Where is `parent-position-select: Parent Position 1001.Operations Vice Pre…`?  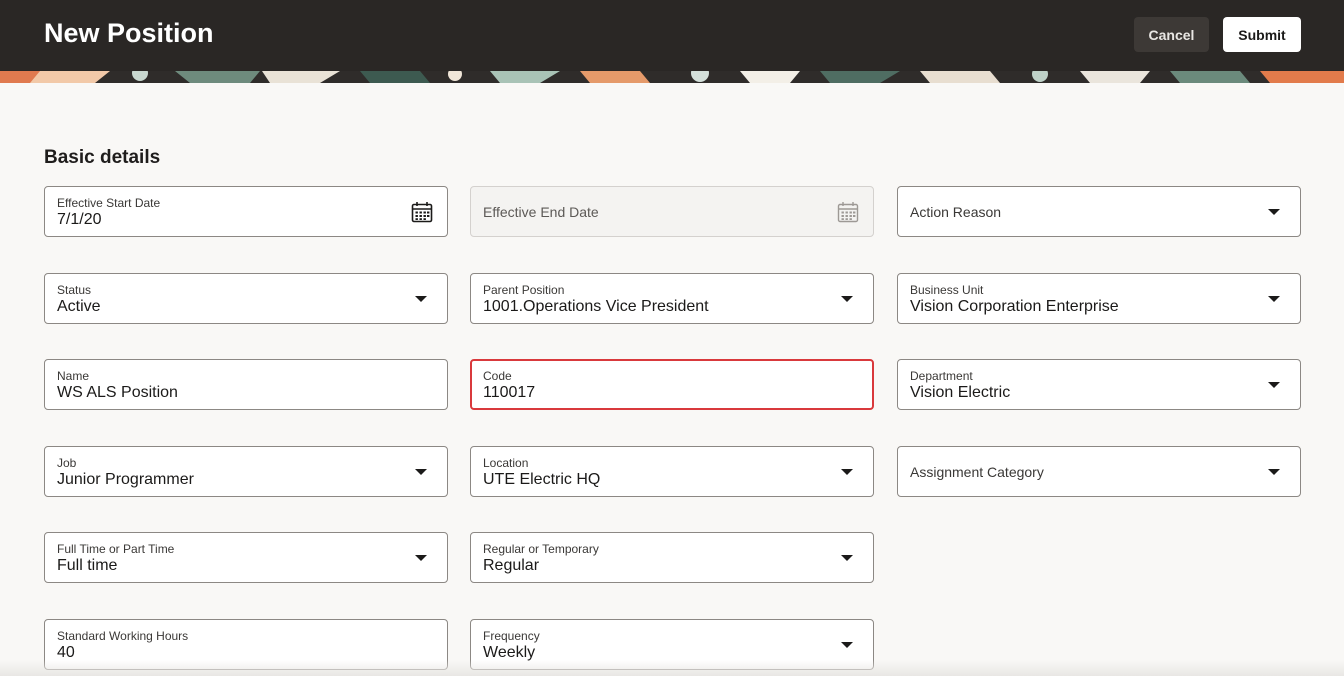 parent-position-select: Parent Position 1001.Operations Vice Pre… is located at coordinates (672, 298).